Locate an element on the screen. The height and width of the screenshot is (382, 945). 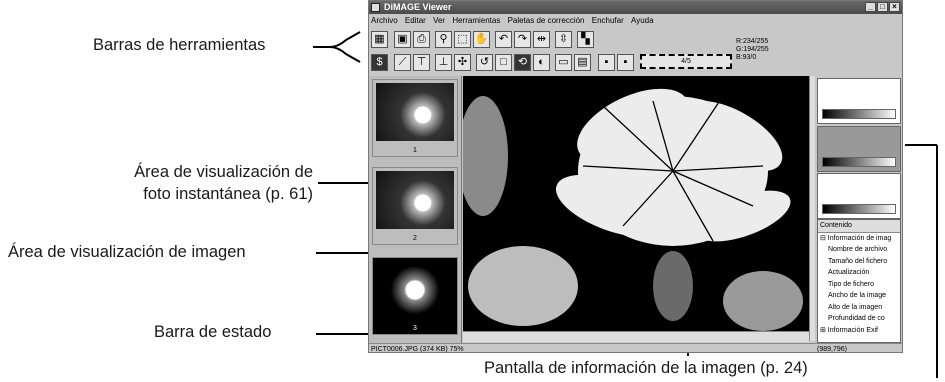
levels2-icon: ⊥ is located at coordinates (443, 62).